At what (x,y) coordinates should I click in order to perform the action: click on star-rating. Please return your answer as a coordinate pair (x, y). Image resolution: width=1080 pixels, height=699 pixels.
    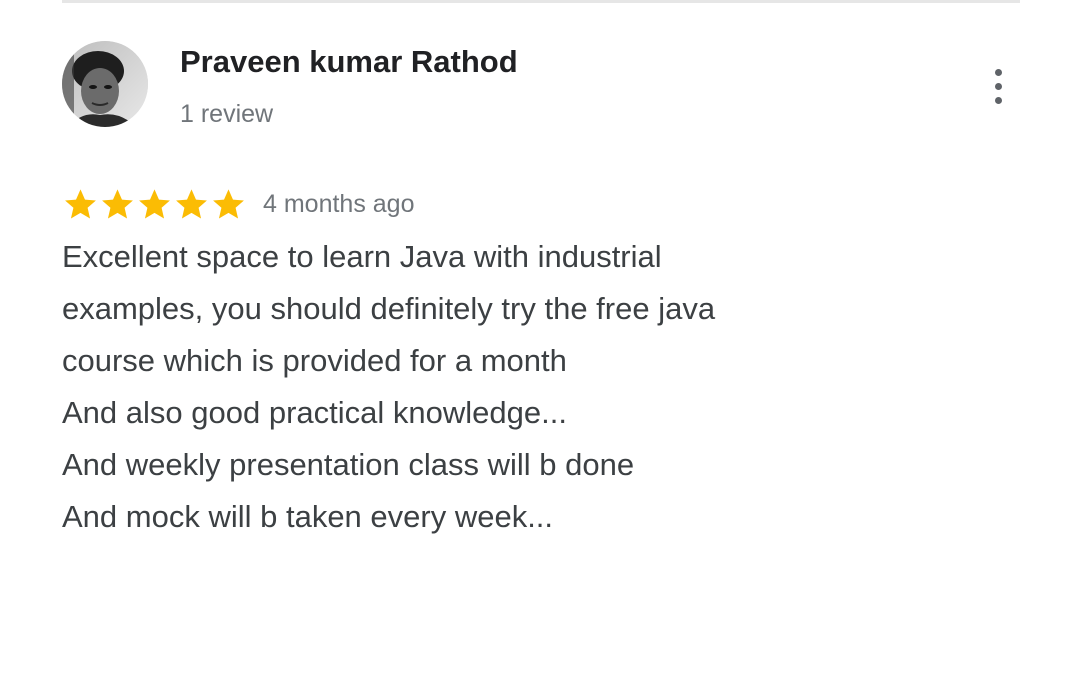
    Looking at the image, I should click on (154, 204).